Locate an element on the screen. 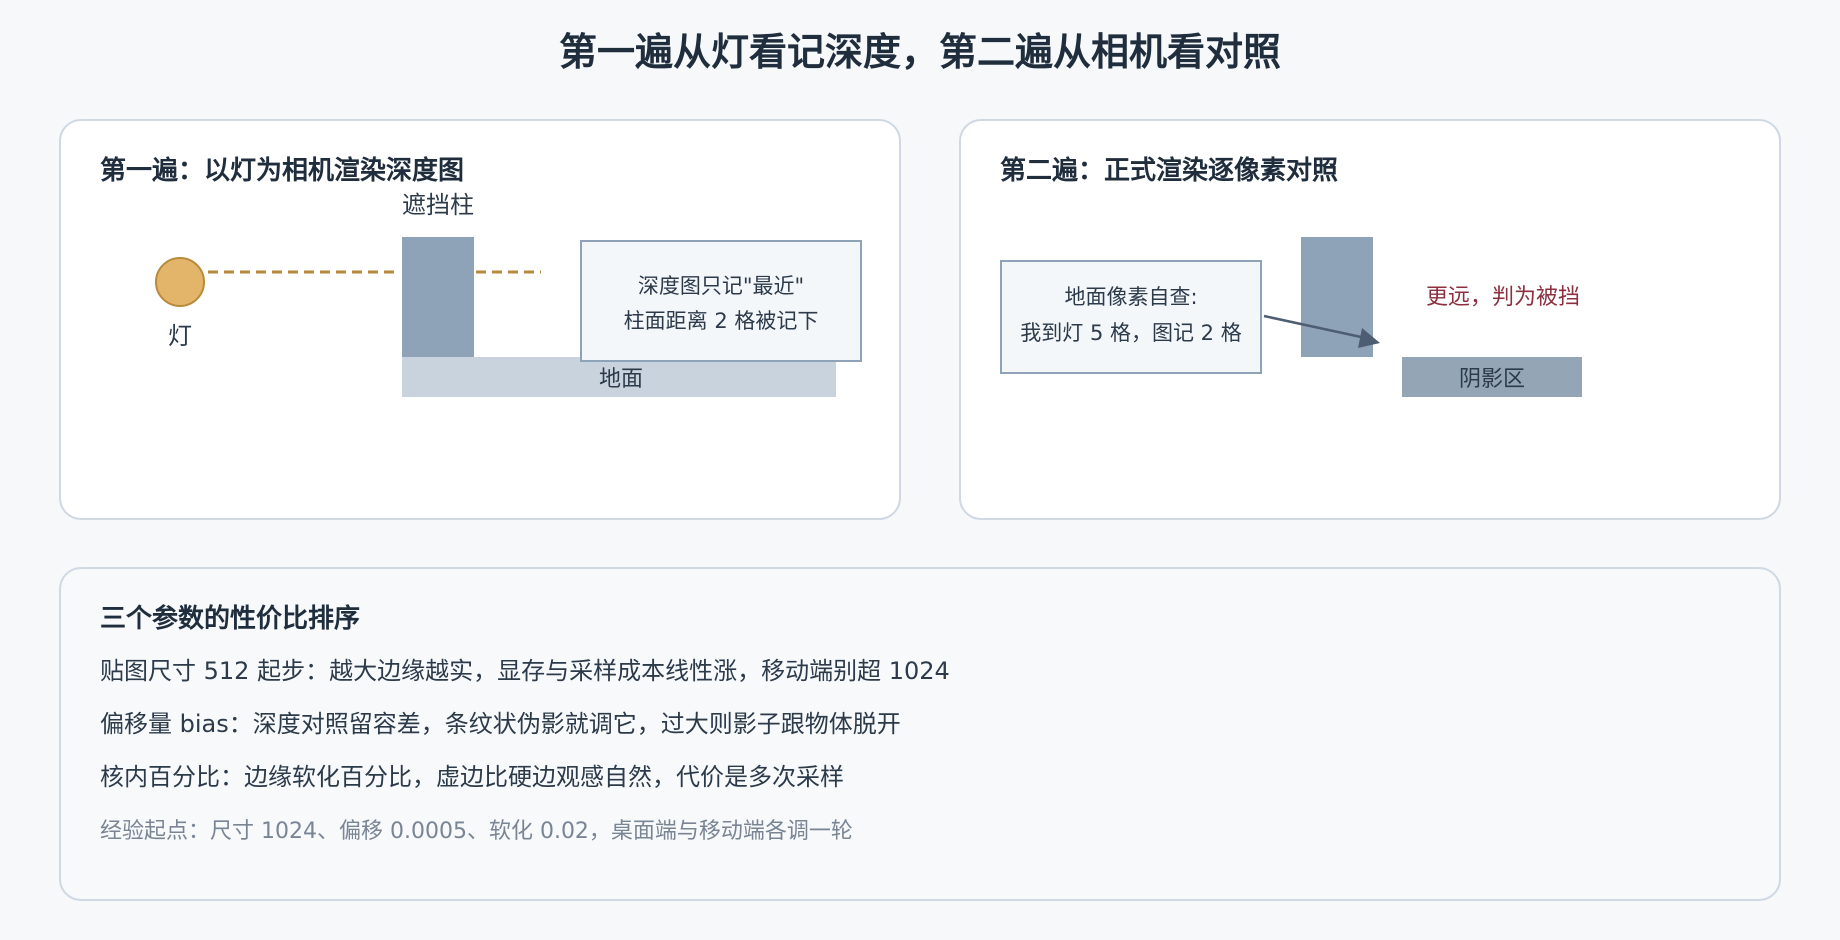  ground-label: 地面 is located at coordinates (621, 379).